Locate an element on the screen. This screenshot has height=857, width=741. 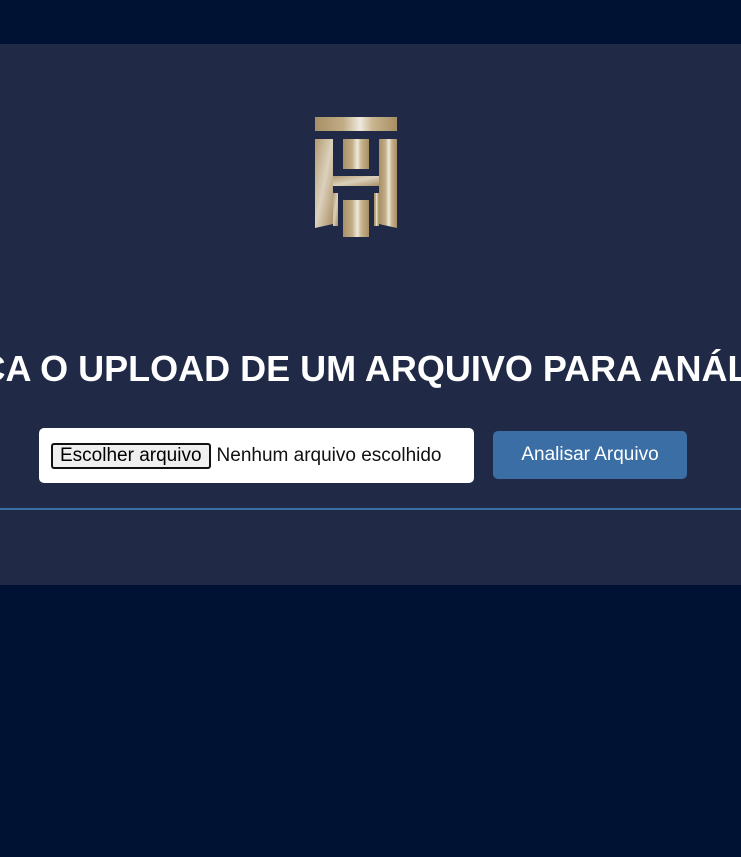
analyze-file-button: Analisar Arquivo is located at coordinates (590, 455).